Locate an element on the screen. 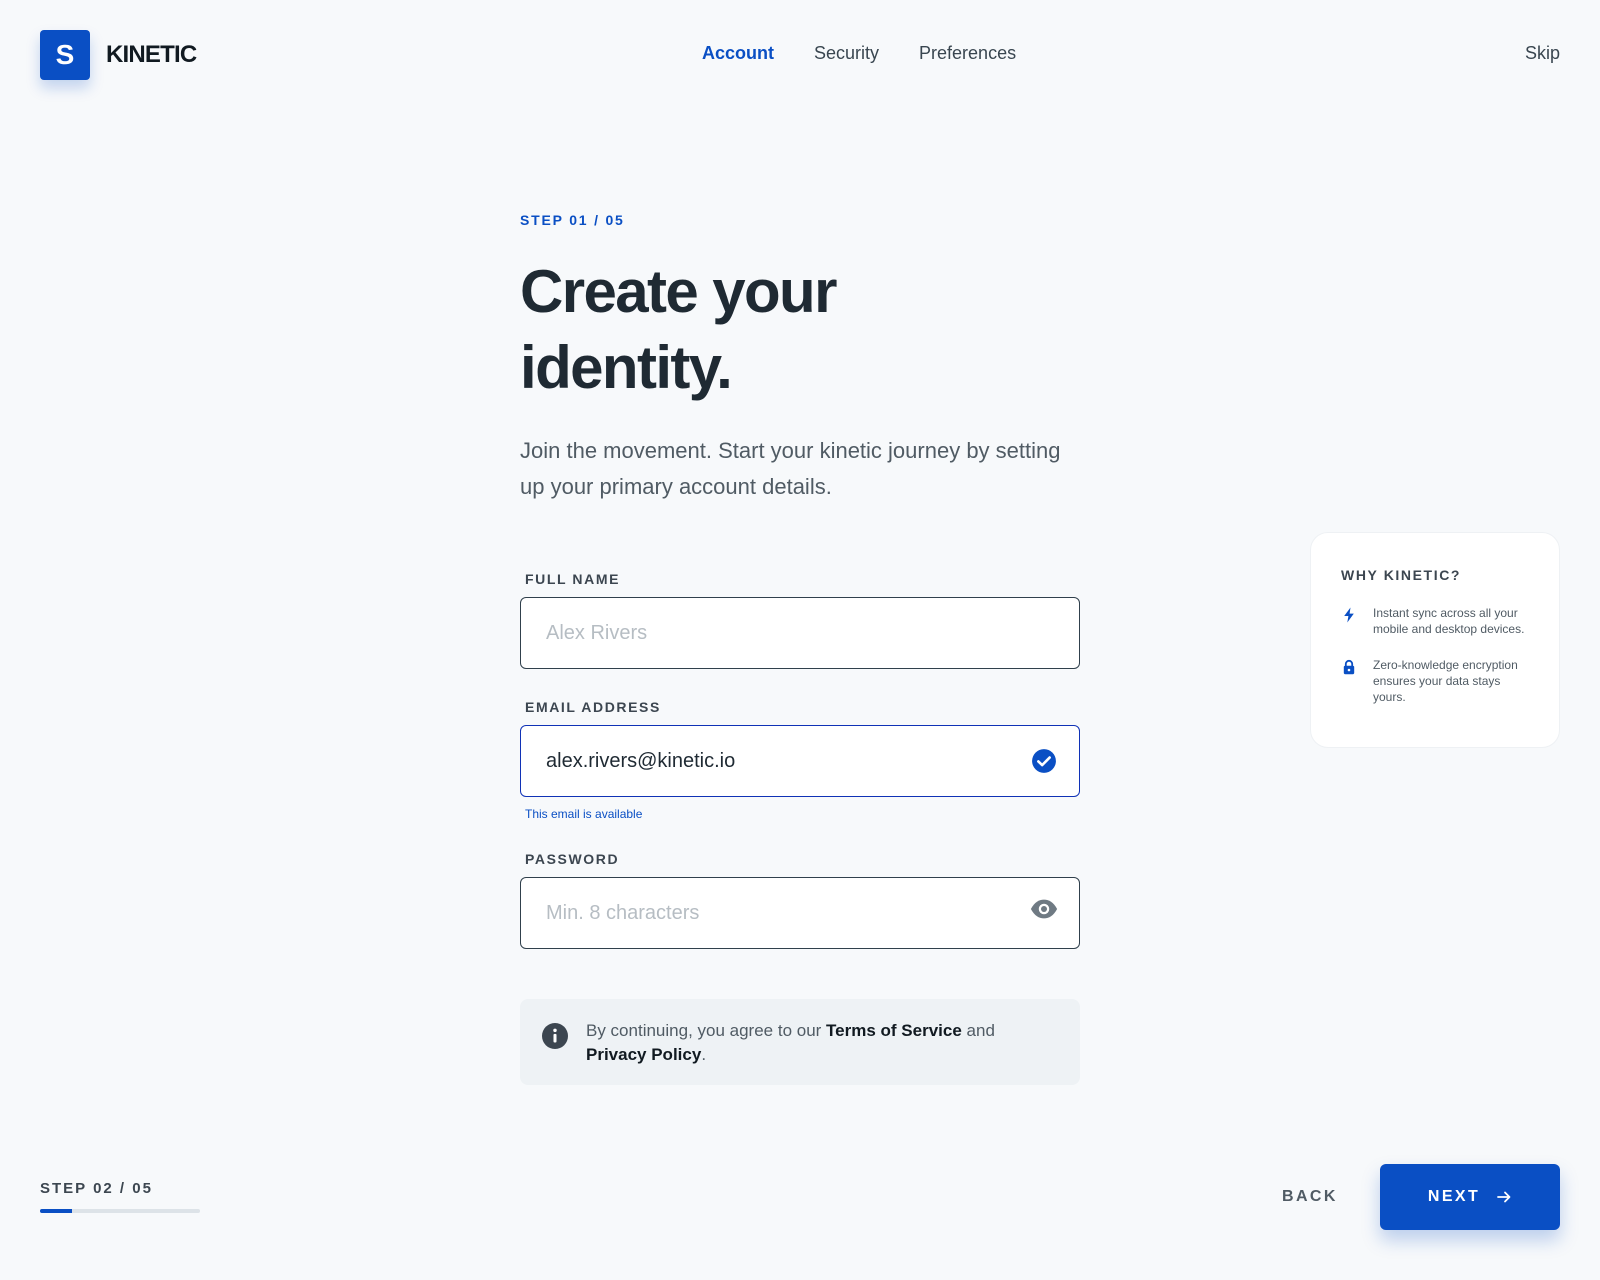 This screenshot has width=1600, height=1280. password-input-wrapper is located at coordinates (800, 913).